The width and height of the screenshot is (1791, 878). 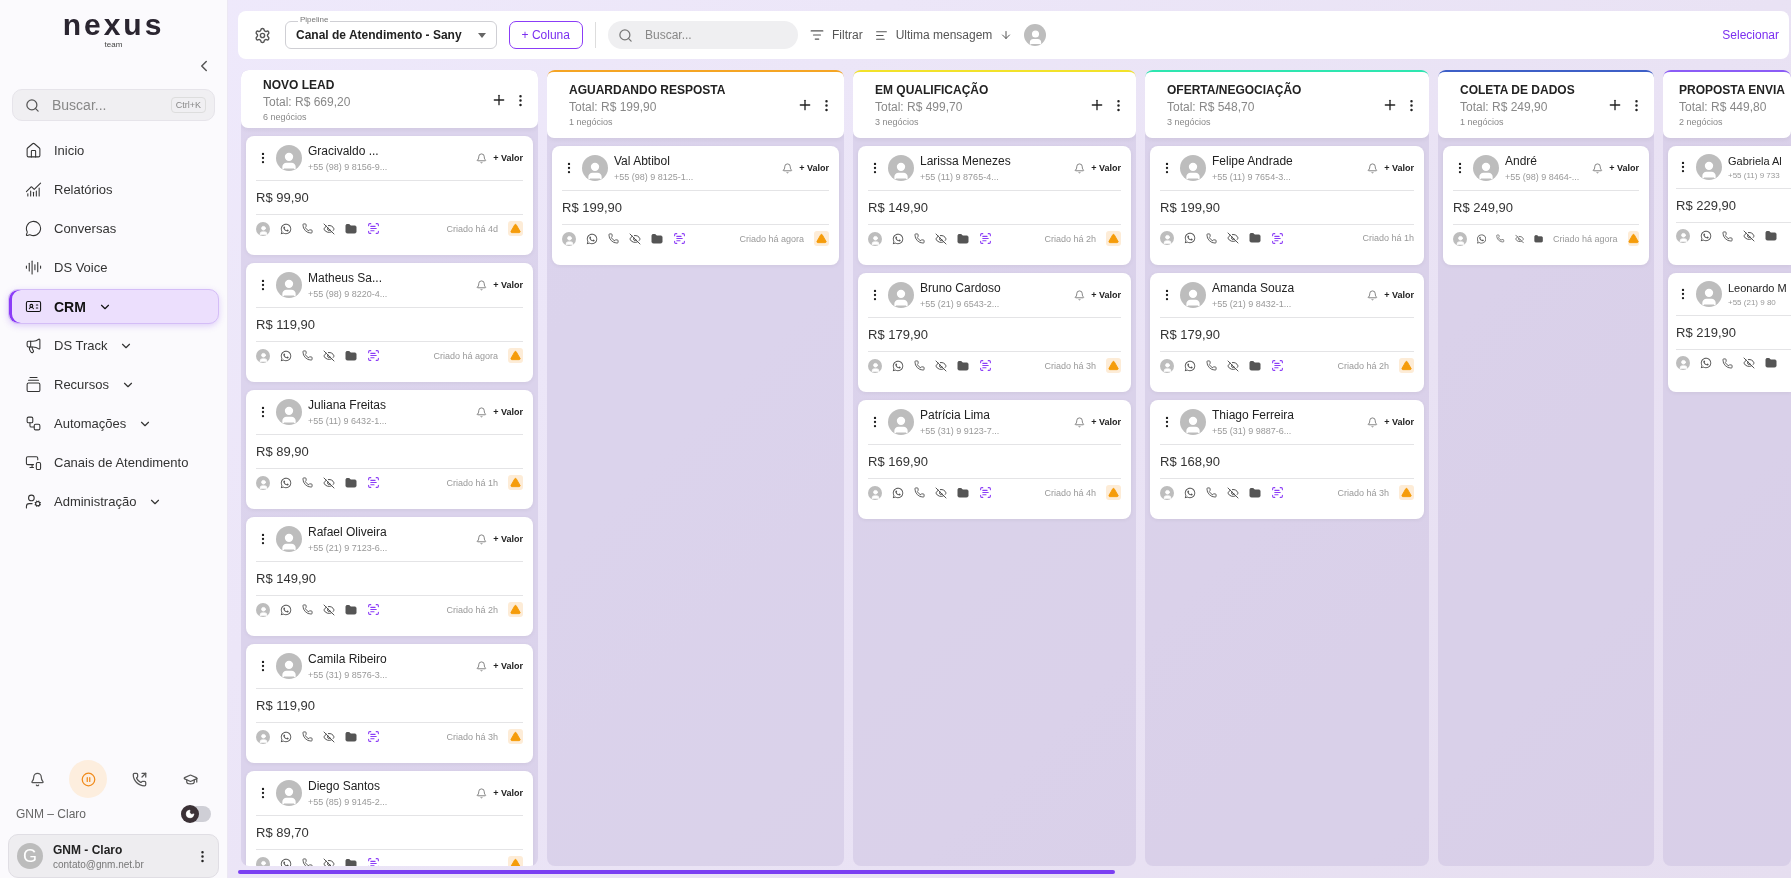 I want to click on deal-card: Val Abtibol +55 (98) 9 8125-1... + Valor R$ 199,90 Criado há agora, so click(x=695, y=205).